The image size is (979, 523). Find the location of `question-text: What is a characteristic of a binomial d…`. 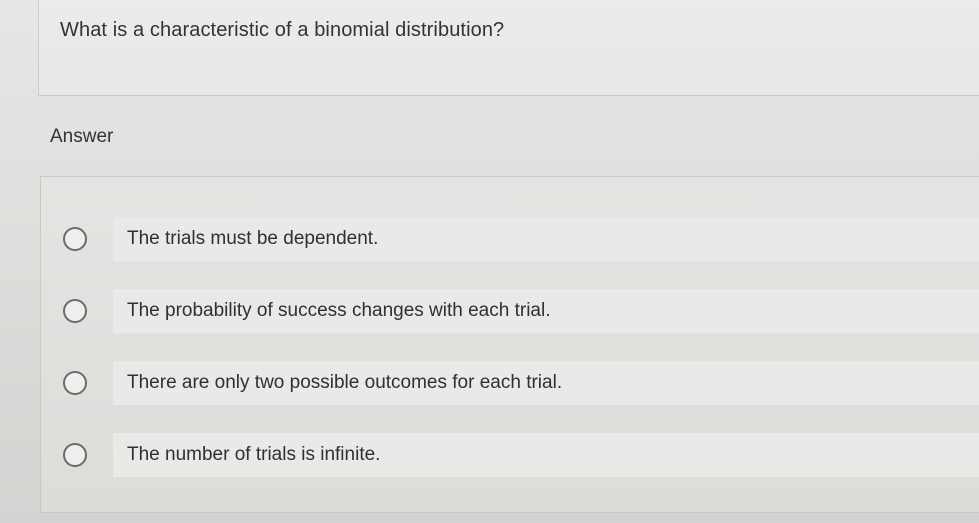

question-text: What is a characteristic of a binomial d… is located at coordinates (282, 30).